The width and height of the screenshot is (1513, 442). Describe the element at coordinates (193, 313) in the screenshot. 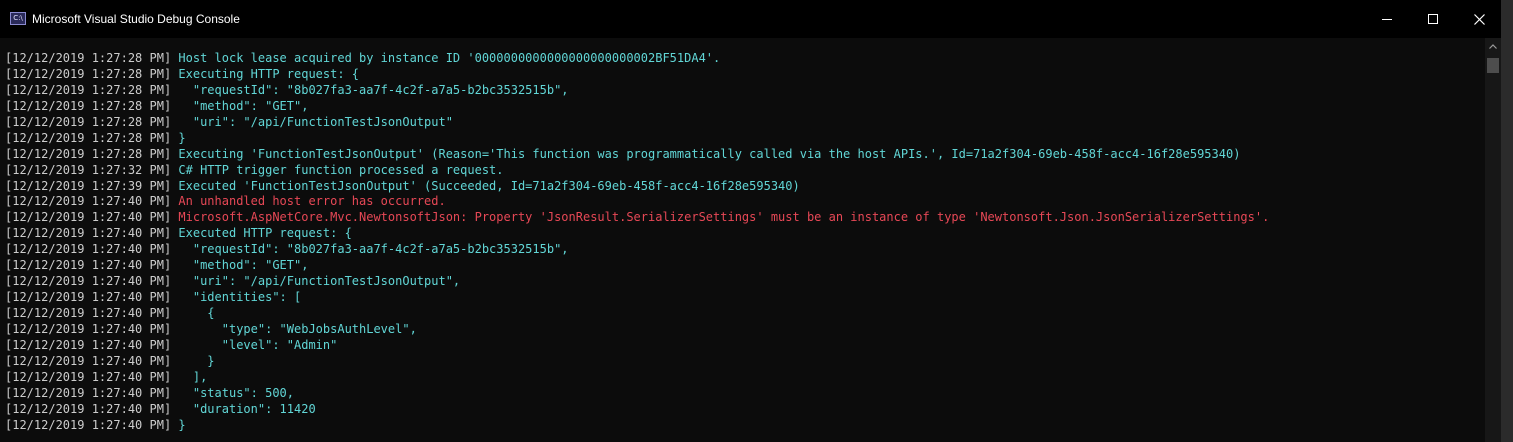

I see `log-message: {` at that location.